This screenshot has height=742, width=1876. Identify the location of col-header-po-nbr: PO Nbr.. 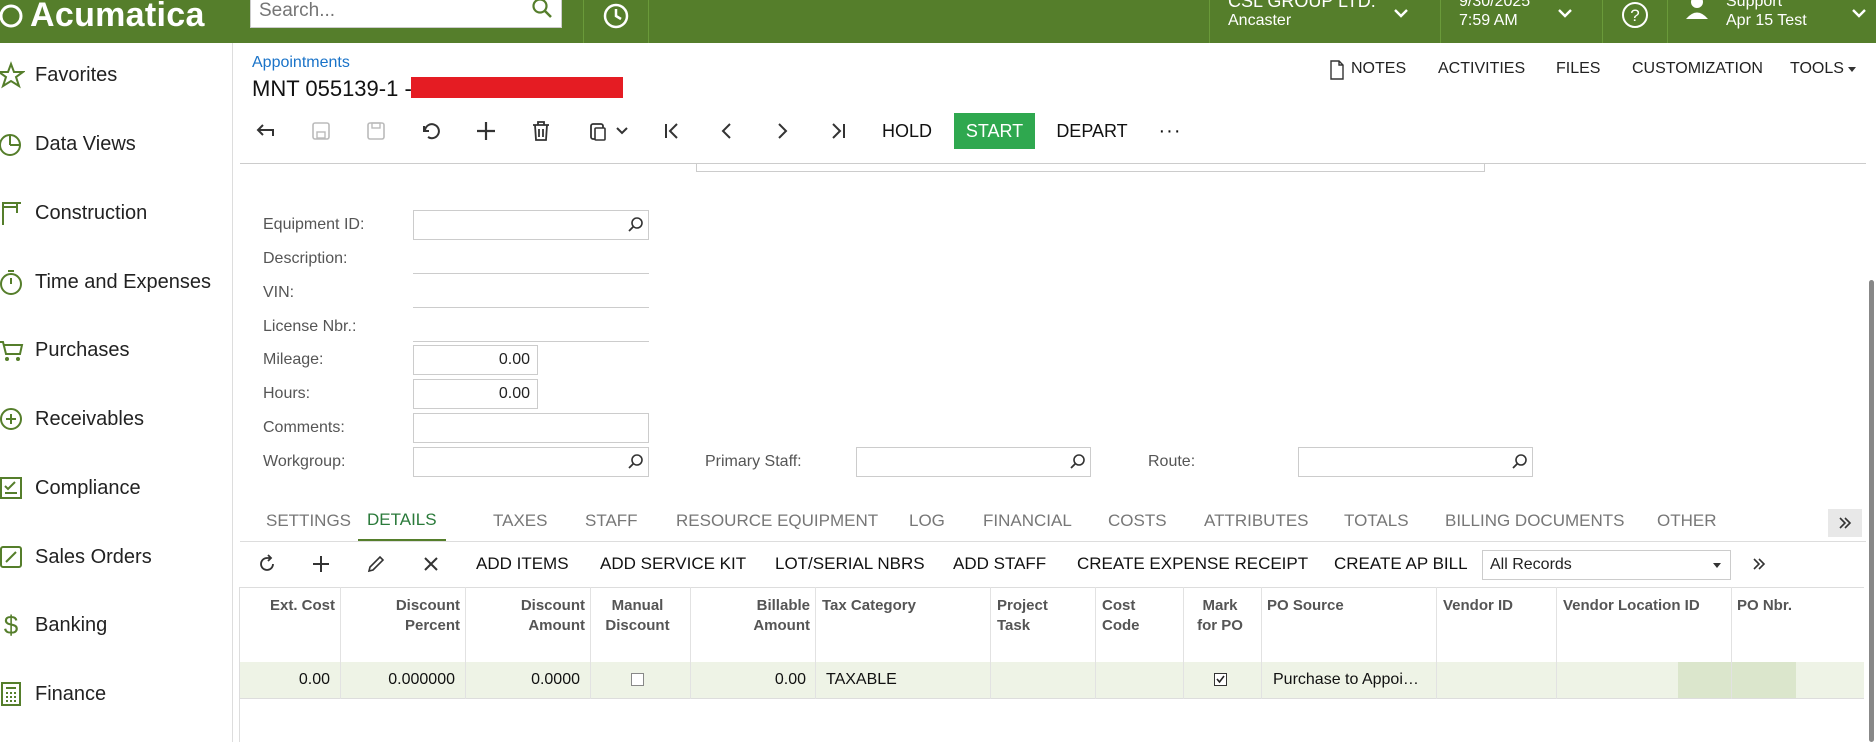
(1764, 606).